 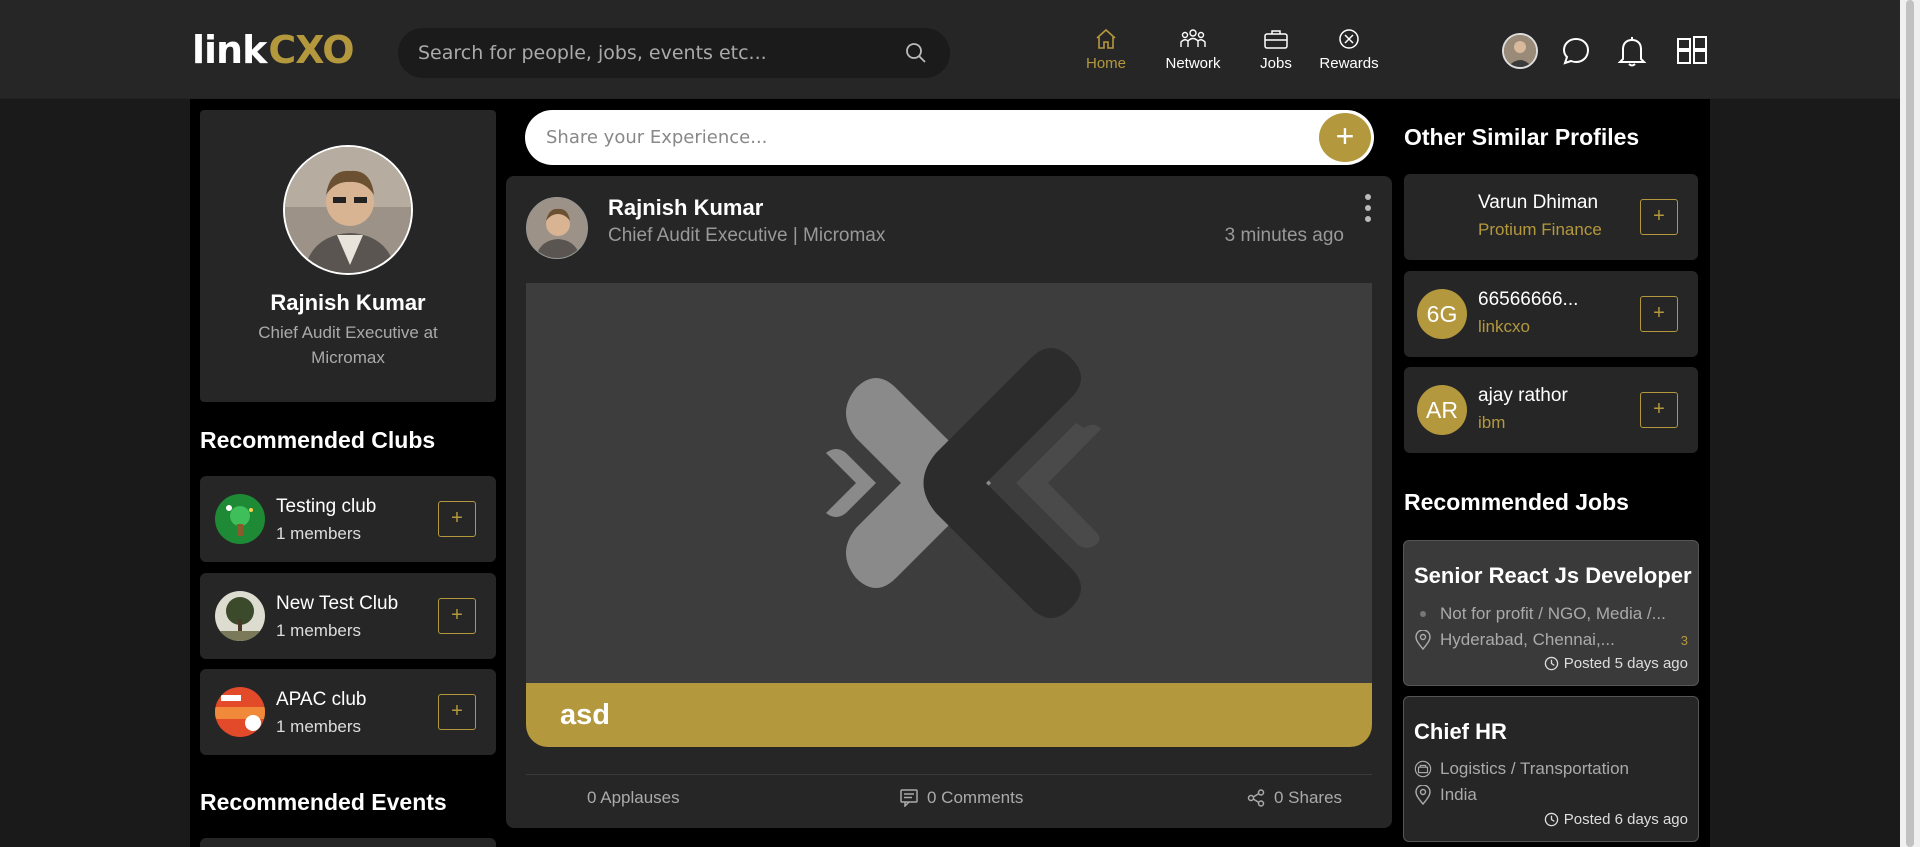 What do you see at coordinates (557, 228) in the screenshot?
I see `post-author-avatar` at bounding box center [557, 228].